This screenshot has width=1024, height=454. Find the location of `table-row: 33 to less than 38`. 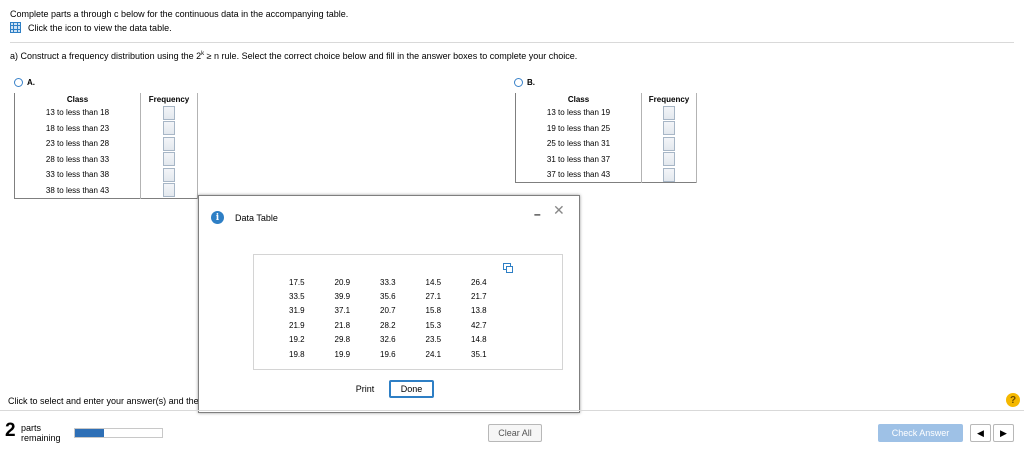

table-row: 33 to less than 38 is located at coordinates (106, 175).